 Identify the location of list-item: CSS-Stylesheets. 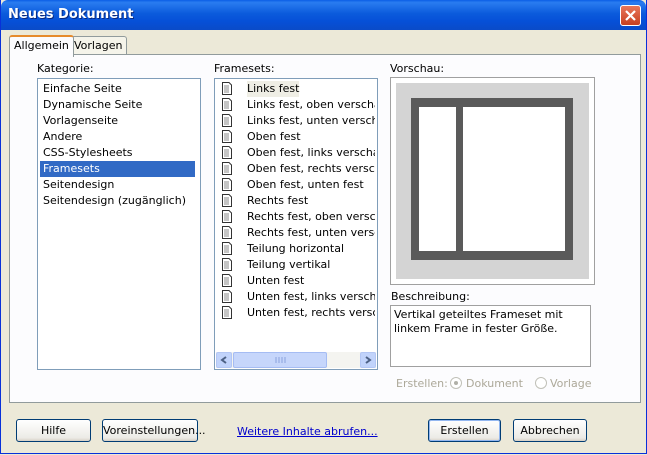
(86, 153).